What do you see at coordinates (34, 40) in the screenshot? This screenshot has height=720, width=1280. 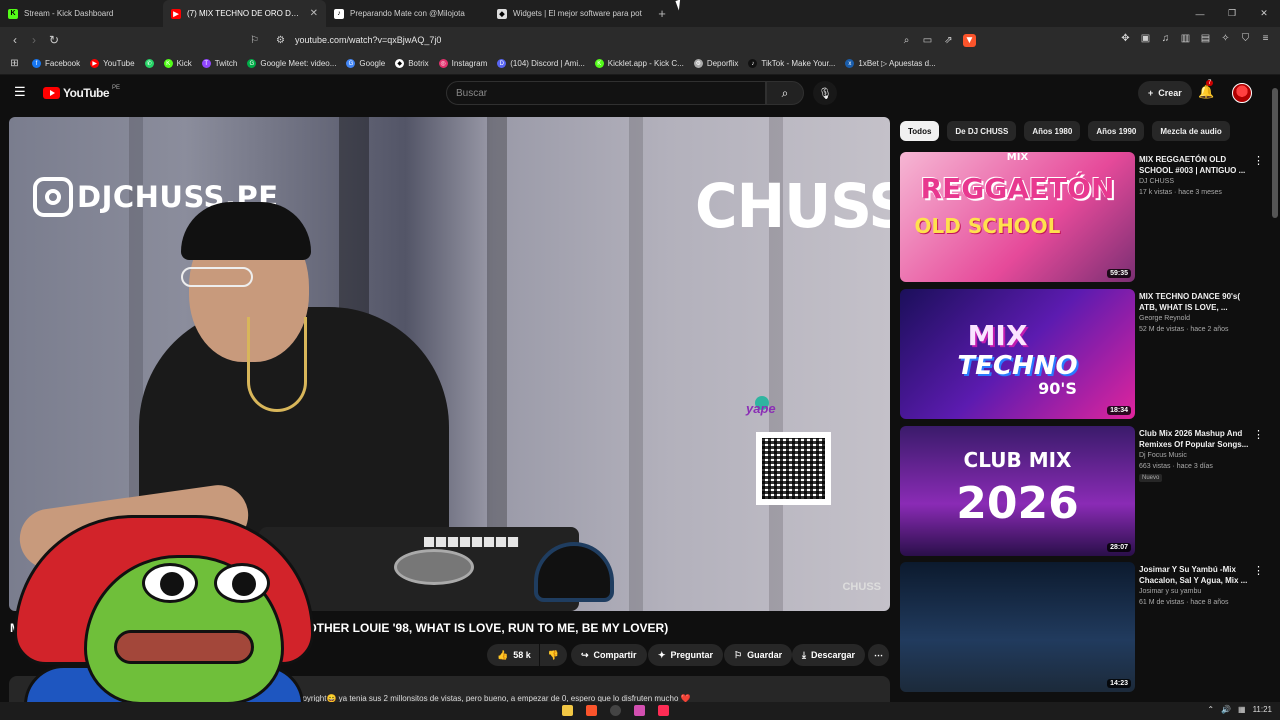 I see `forward-button: ›` at bounding box center [34, 40].